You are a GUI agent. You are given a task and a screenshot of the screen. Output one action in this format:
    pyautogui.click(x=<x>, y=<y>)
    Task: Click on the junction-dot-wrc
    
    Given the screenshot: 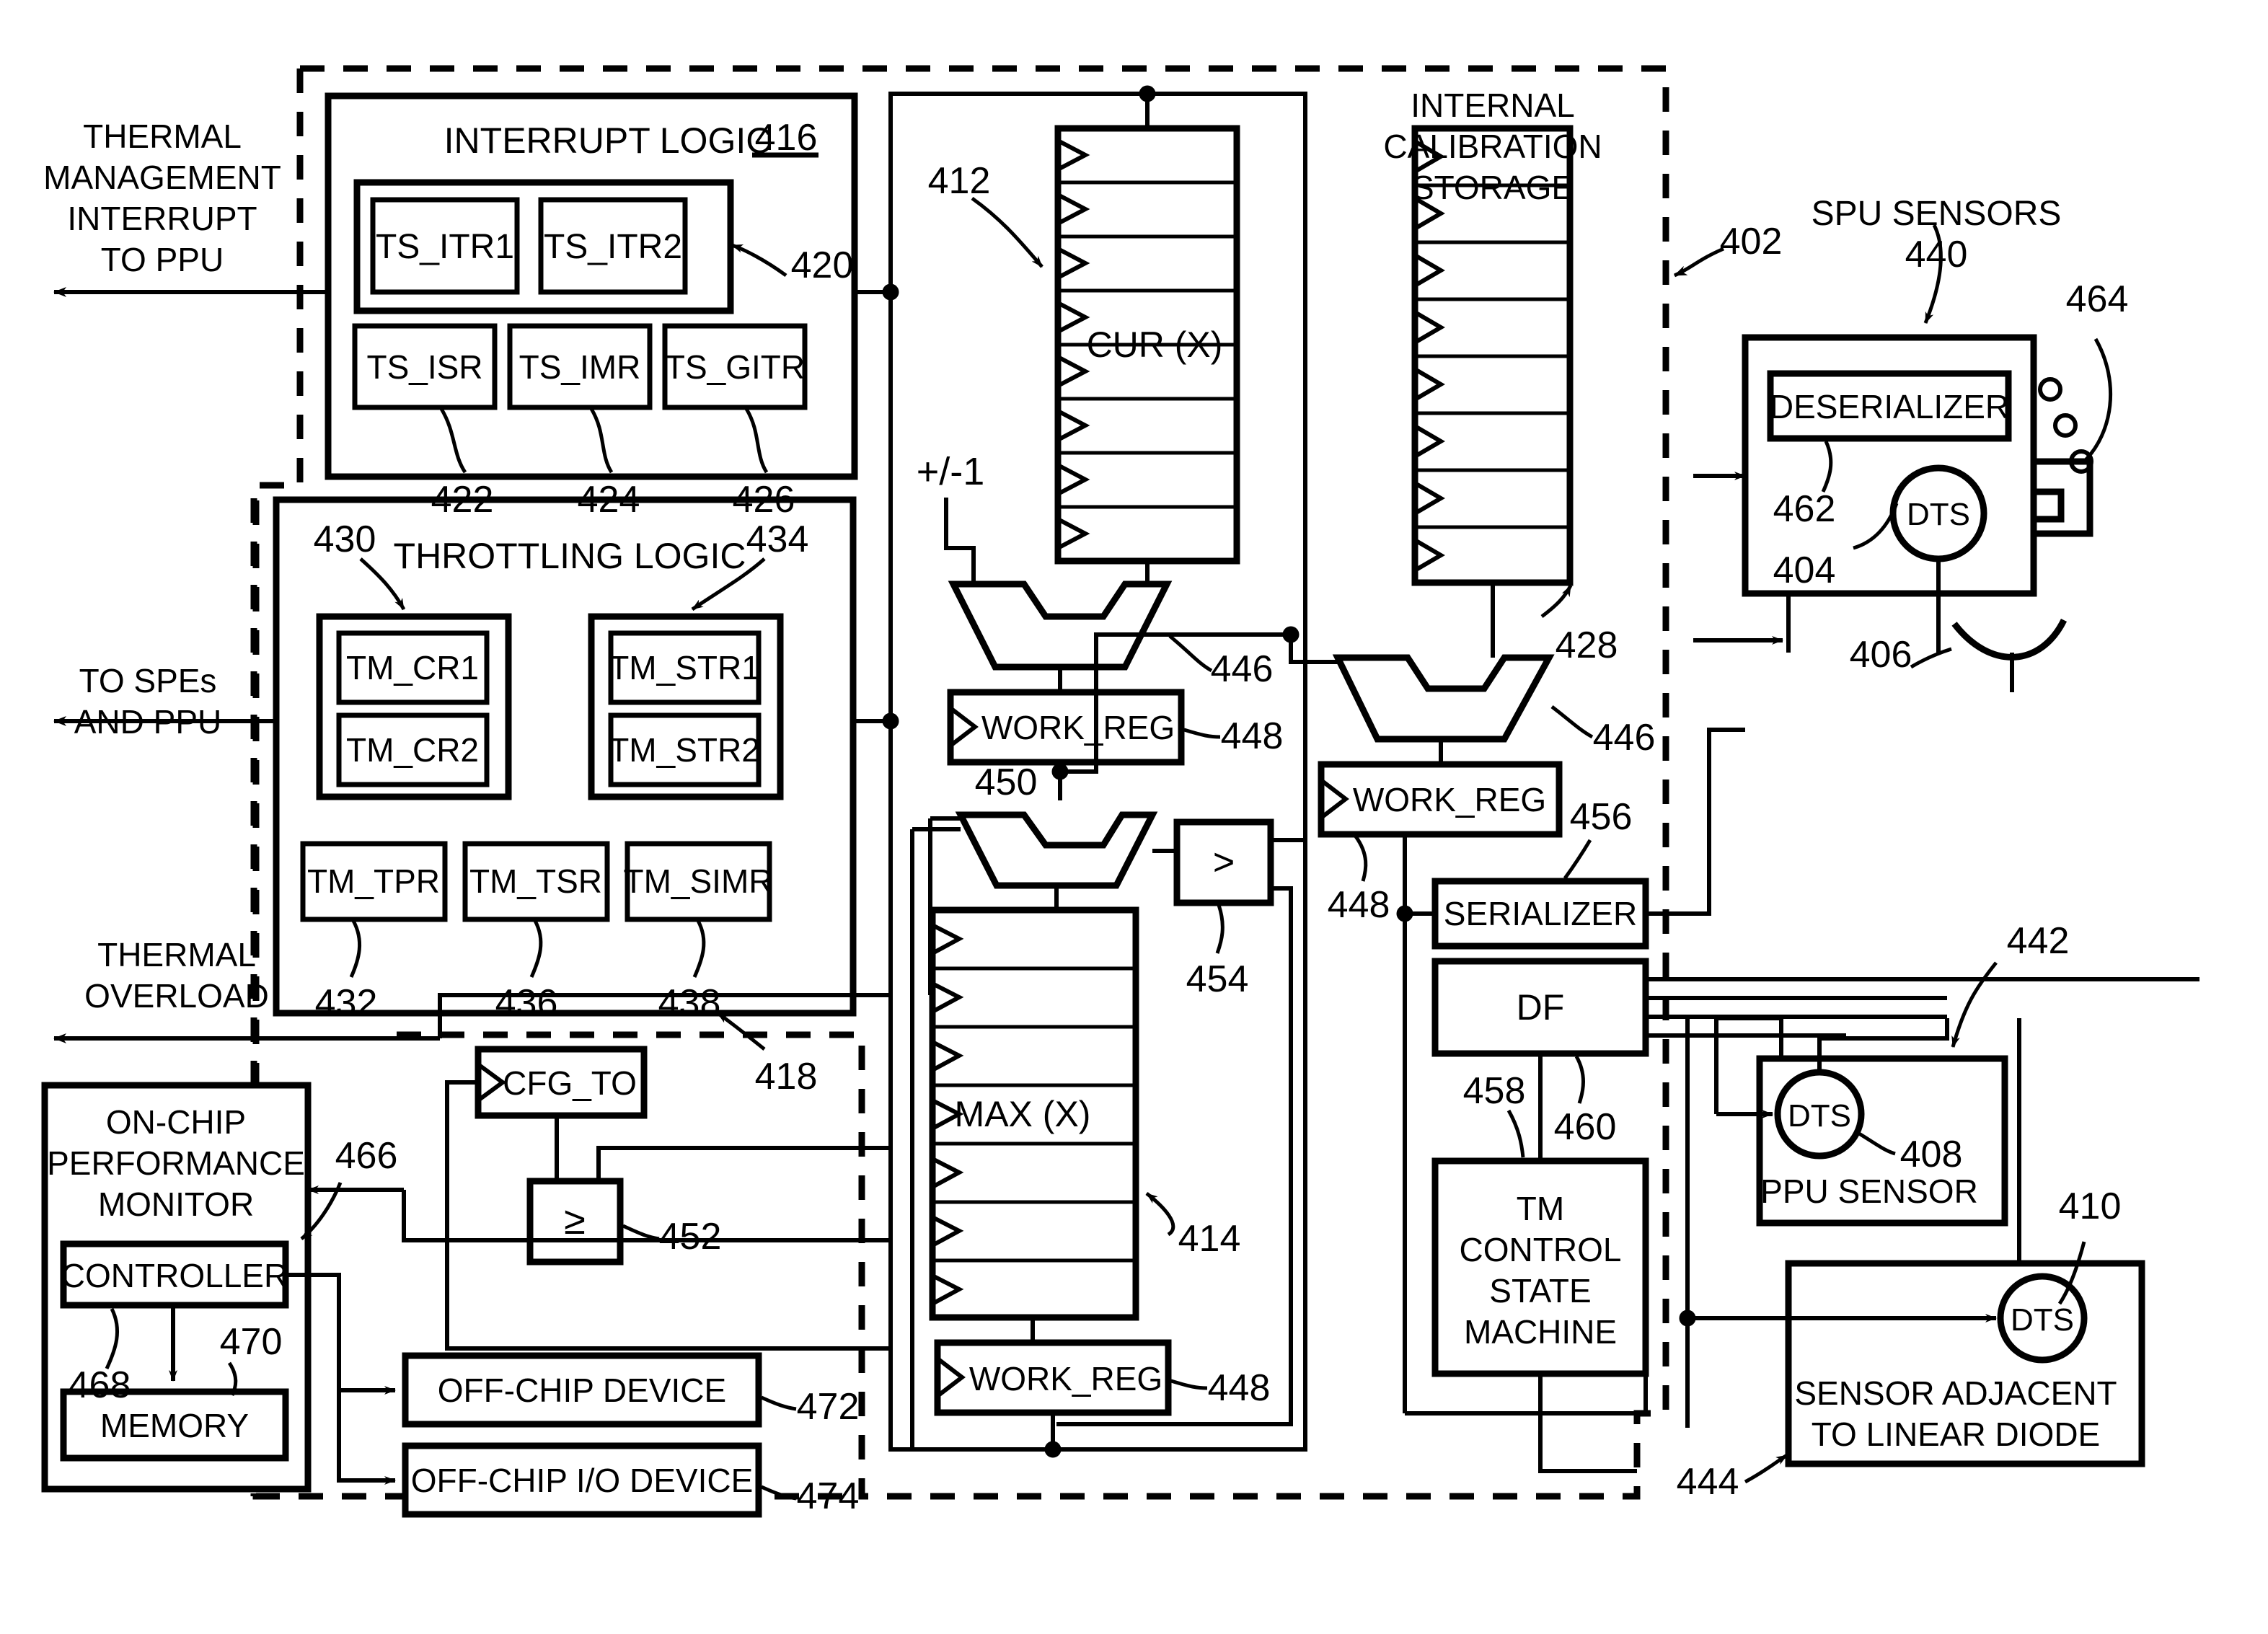 What is the action you would take?
    pyautogui.click(x=1053, y=1449)
    